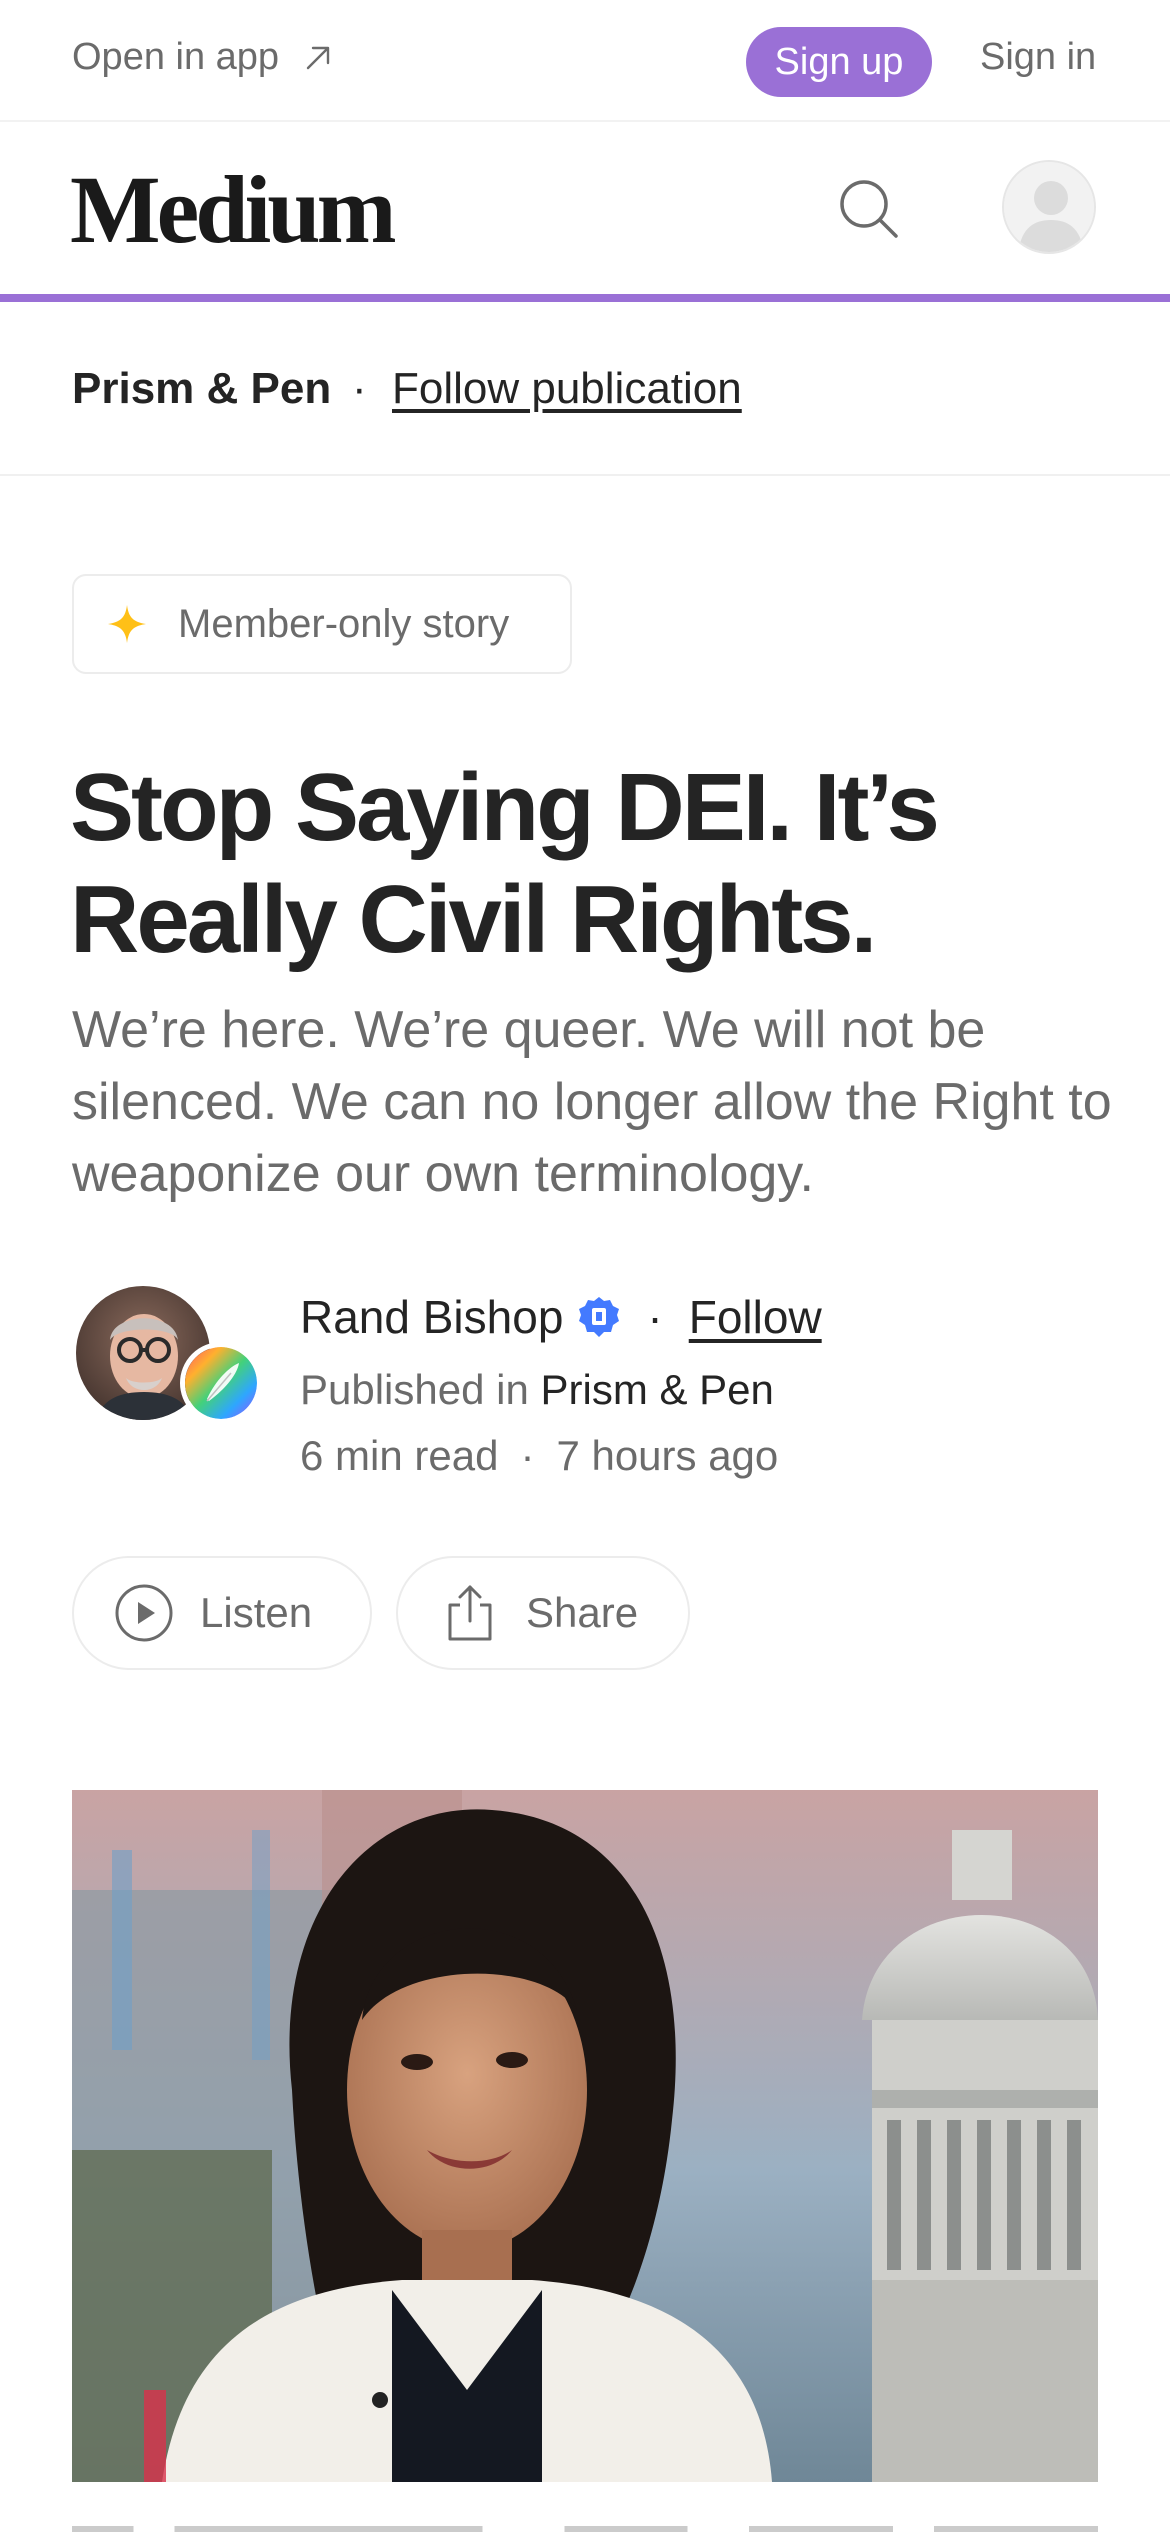 The height and width of the screenshot is (2532, 1170). Describe the element at coordinates (1038, 57) in the screenshot. I see `sign-in-link: Sign in` at that location.